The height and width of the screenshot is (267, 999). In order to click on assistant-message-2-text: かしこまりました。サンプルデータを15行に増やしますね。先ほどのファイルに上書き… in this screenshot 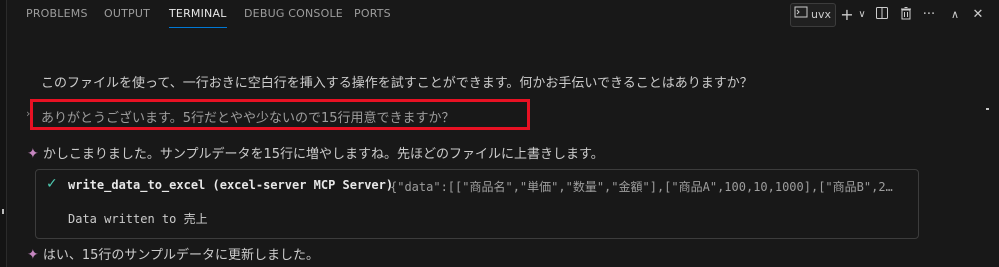, I will do `click(323, 154)`.